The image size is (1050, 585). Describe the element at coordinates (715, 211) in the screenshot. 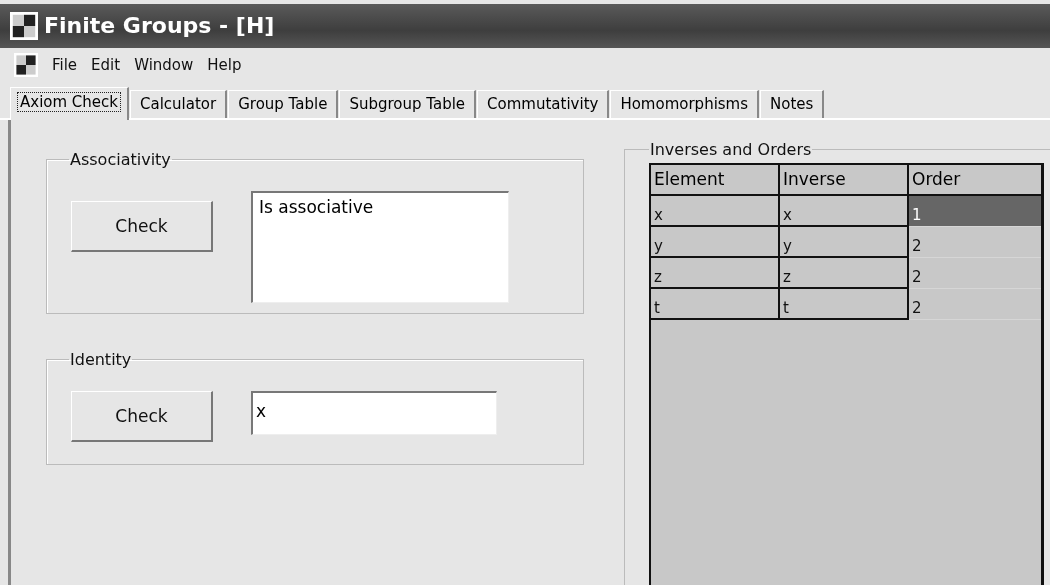

I see `table-cell: x` at that location.